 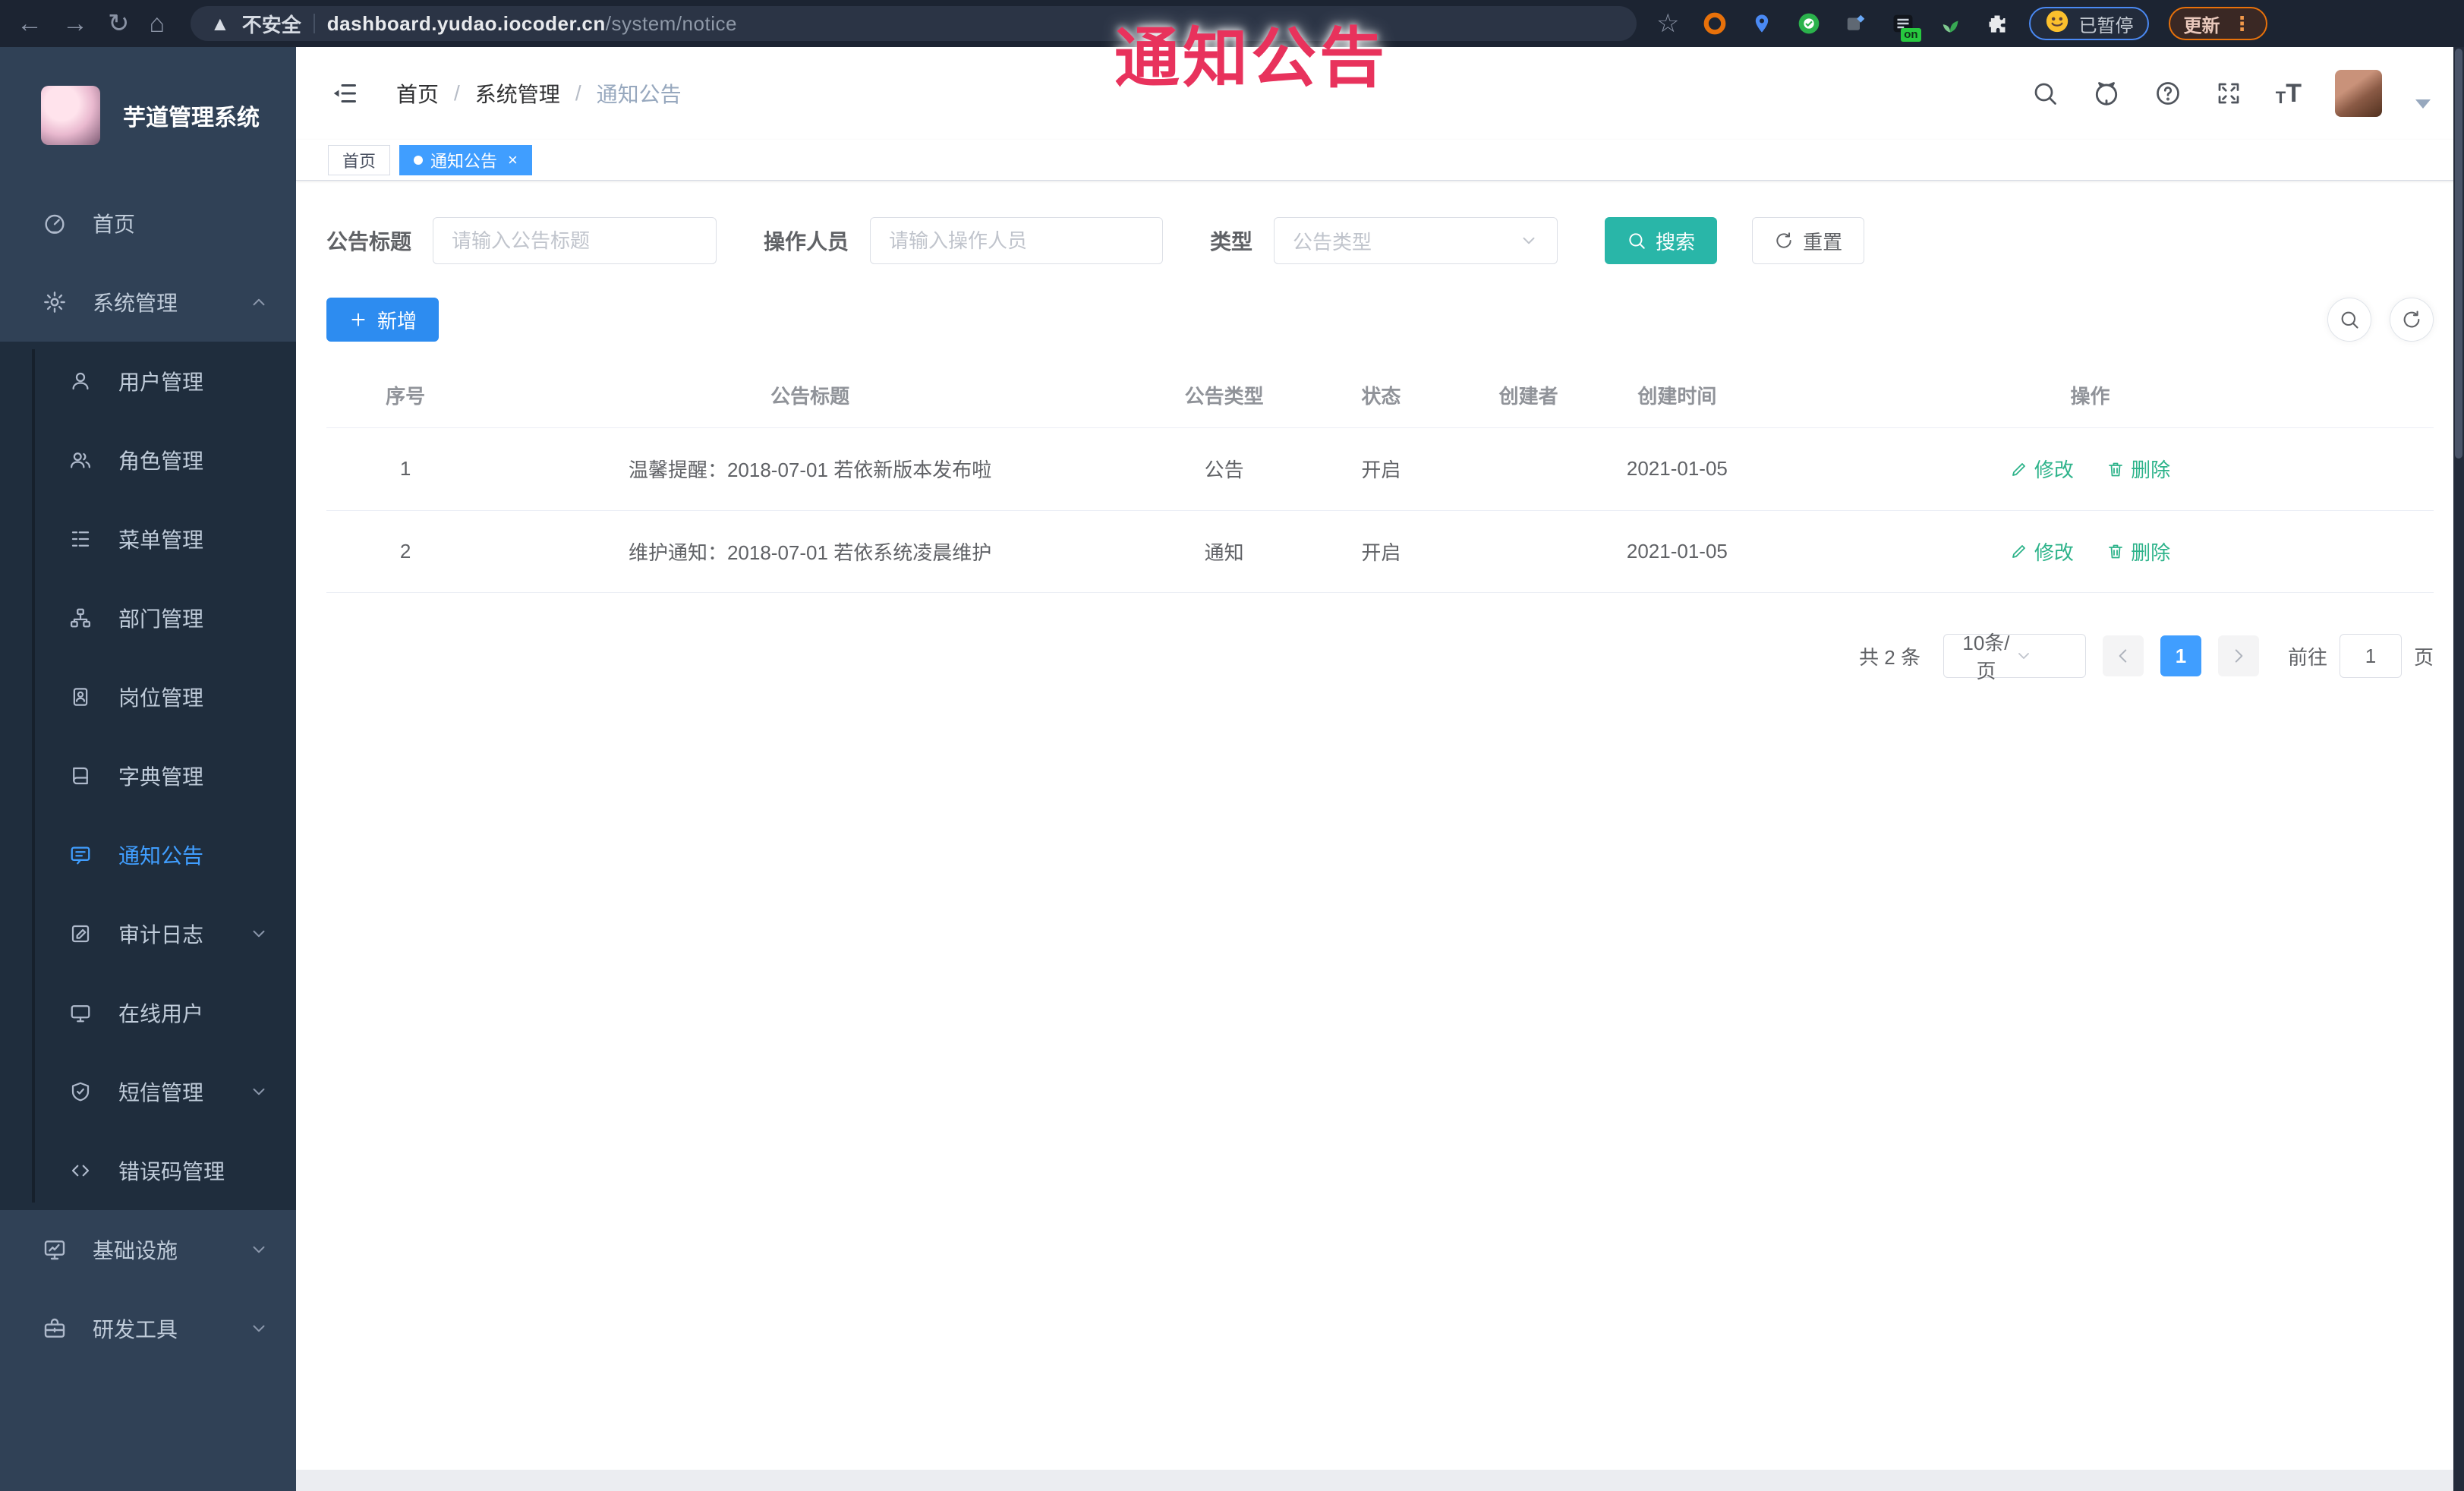 What do you see at coordinates (419, 160) in the screenshot?
I see `active-tag-dot` at bounding box center [419, 160].